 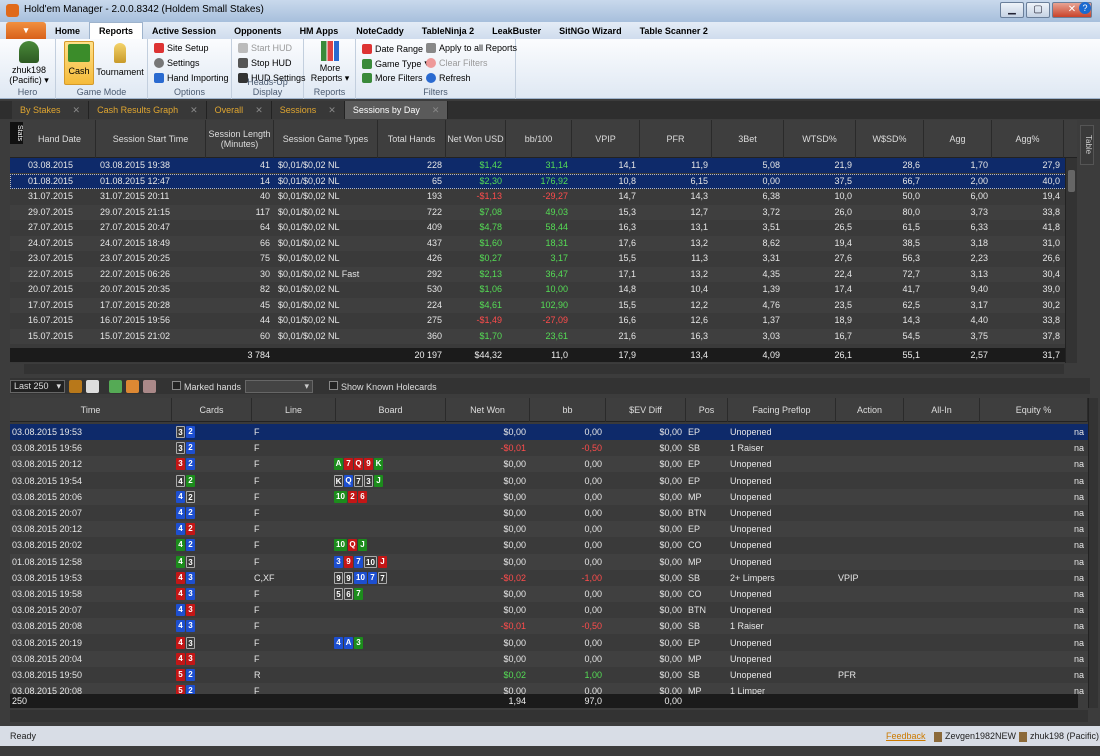 I want to click on doc-tab-sessions-by-day: Sessions by Day ✕, so click(x=396, y=110).